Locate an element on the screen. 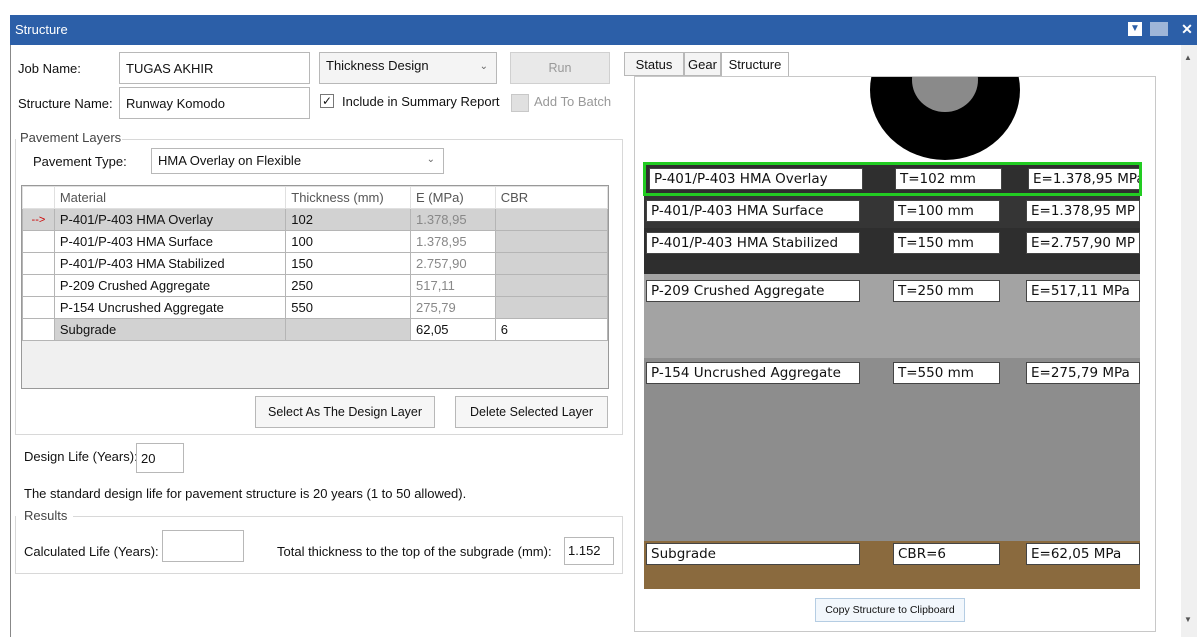 This screenshot has width=1197, height=637. restore-icon is located at coordinates (1159, 29).